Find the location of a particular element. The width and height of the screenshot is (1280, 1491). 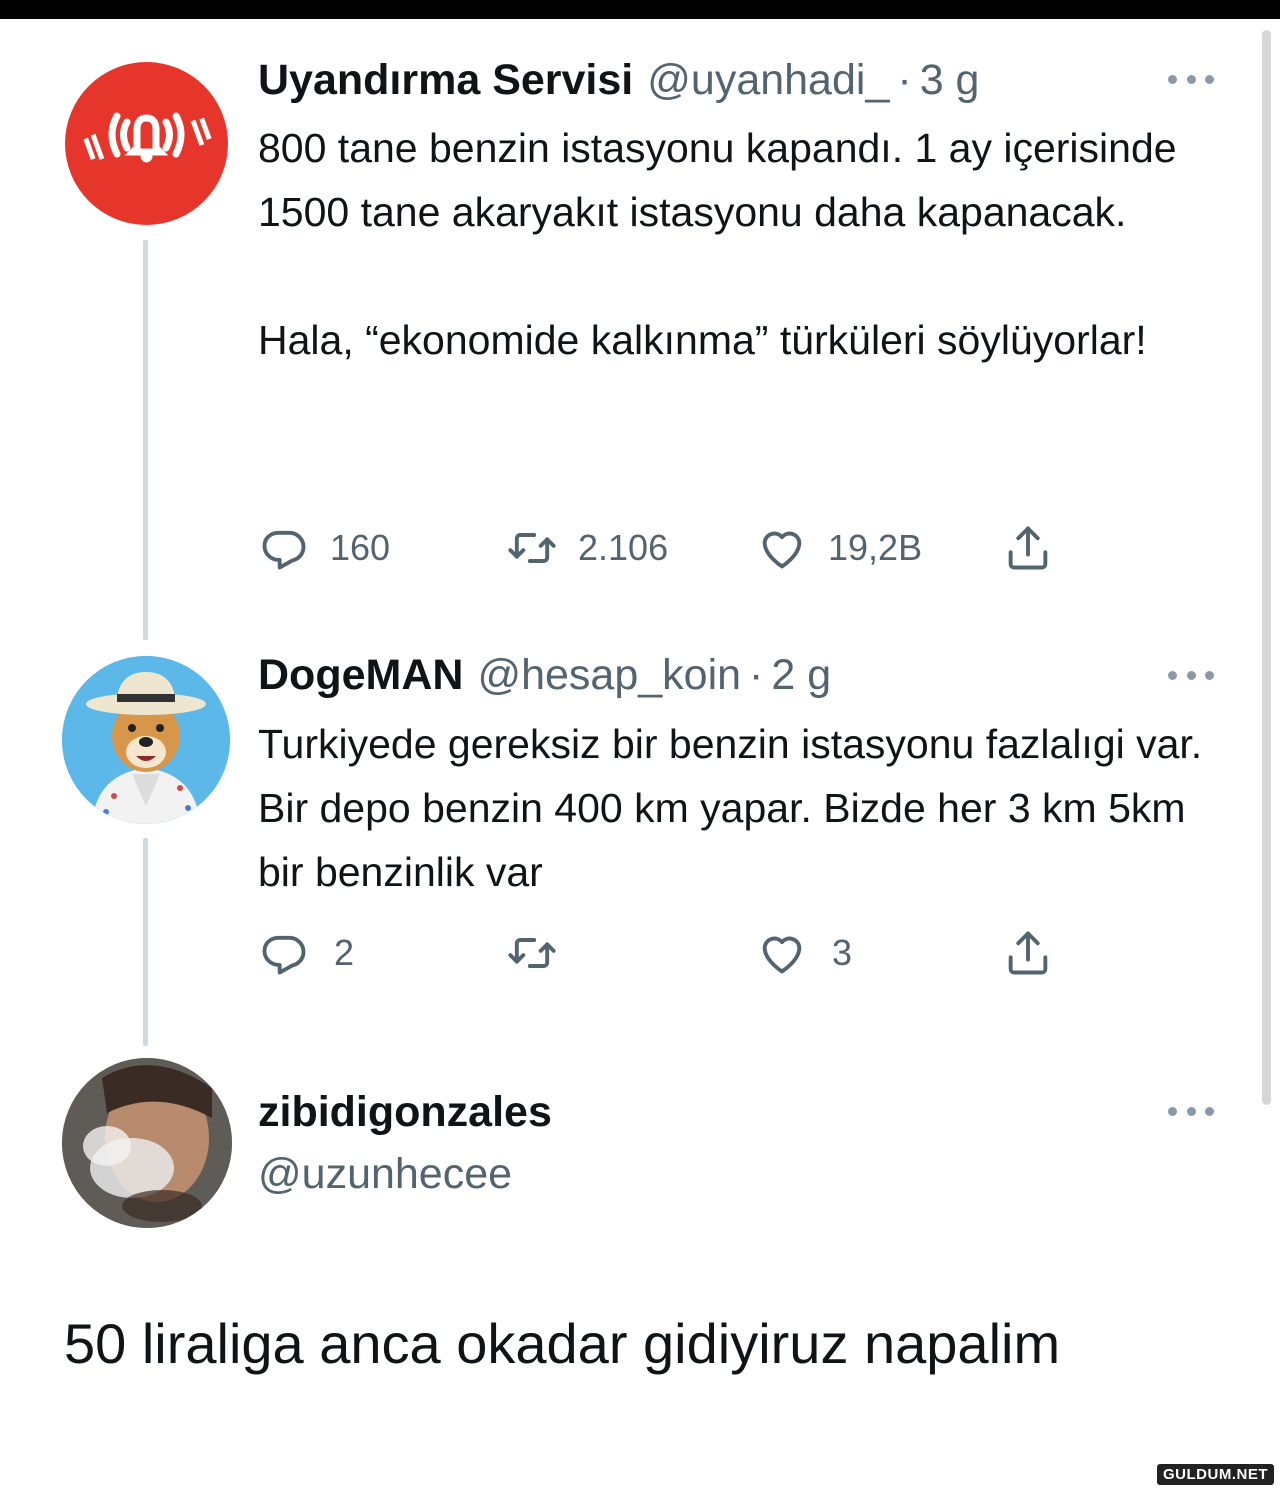

like-button: 19,2B is located at coordinates (839, 548).